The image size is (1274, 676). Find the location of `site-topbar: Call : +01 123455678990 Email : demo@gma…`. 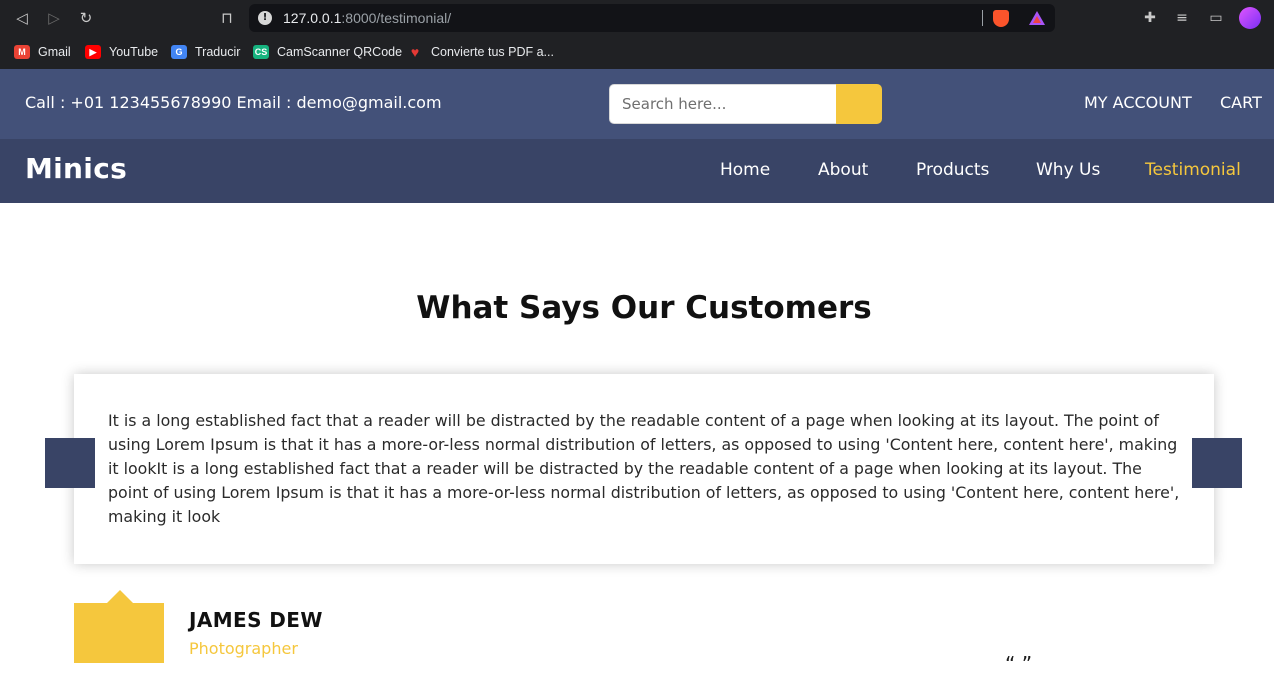

site-topbar: Call : +01 123455678990 Email : demo@gma… is located at coordinates (637, 104).